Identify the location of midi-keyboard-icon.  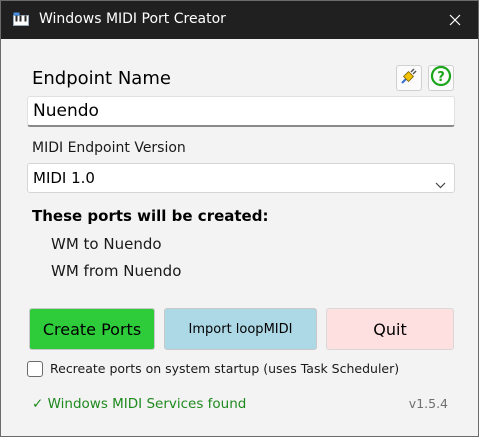
(21, 20).